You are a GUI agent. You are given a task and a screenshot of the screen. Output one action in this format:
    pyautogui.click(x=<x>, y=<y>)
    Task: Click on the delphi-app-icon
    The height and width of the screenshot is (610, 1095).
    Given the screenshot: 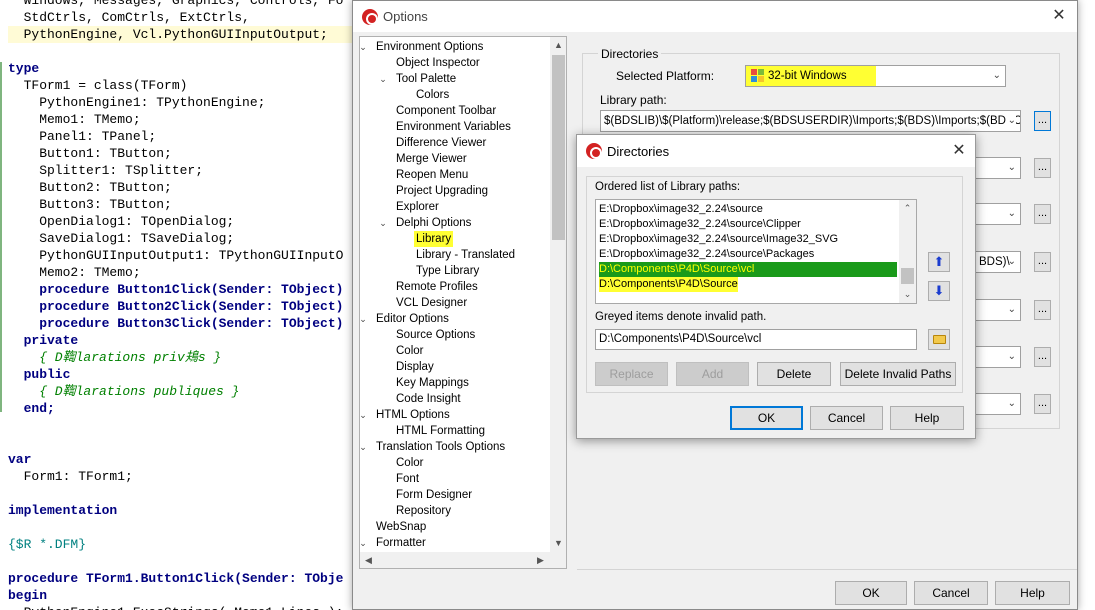 What is the action you would take?
    pyautogui.click(x=594, y=151)
    